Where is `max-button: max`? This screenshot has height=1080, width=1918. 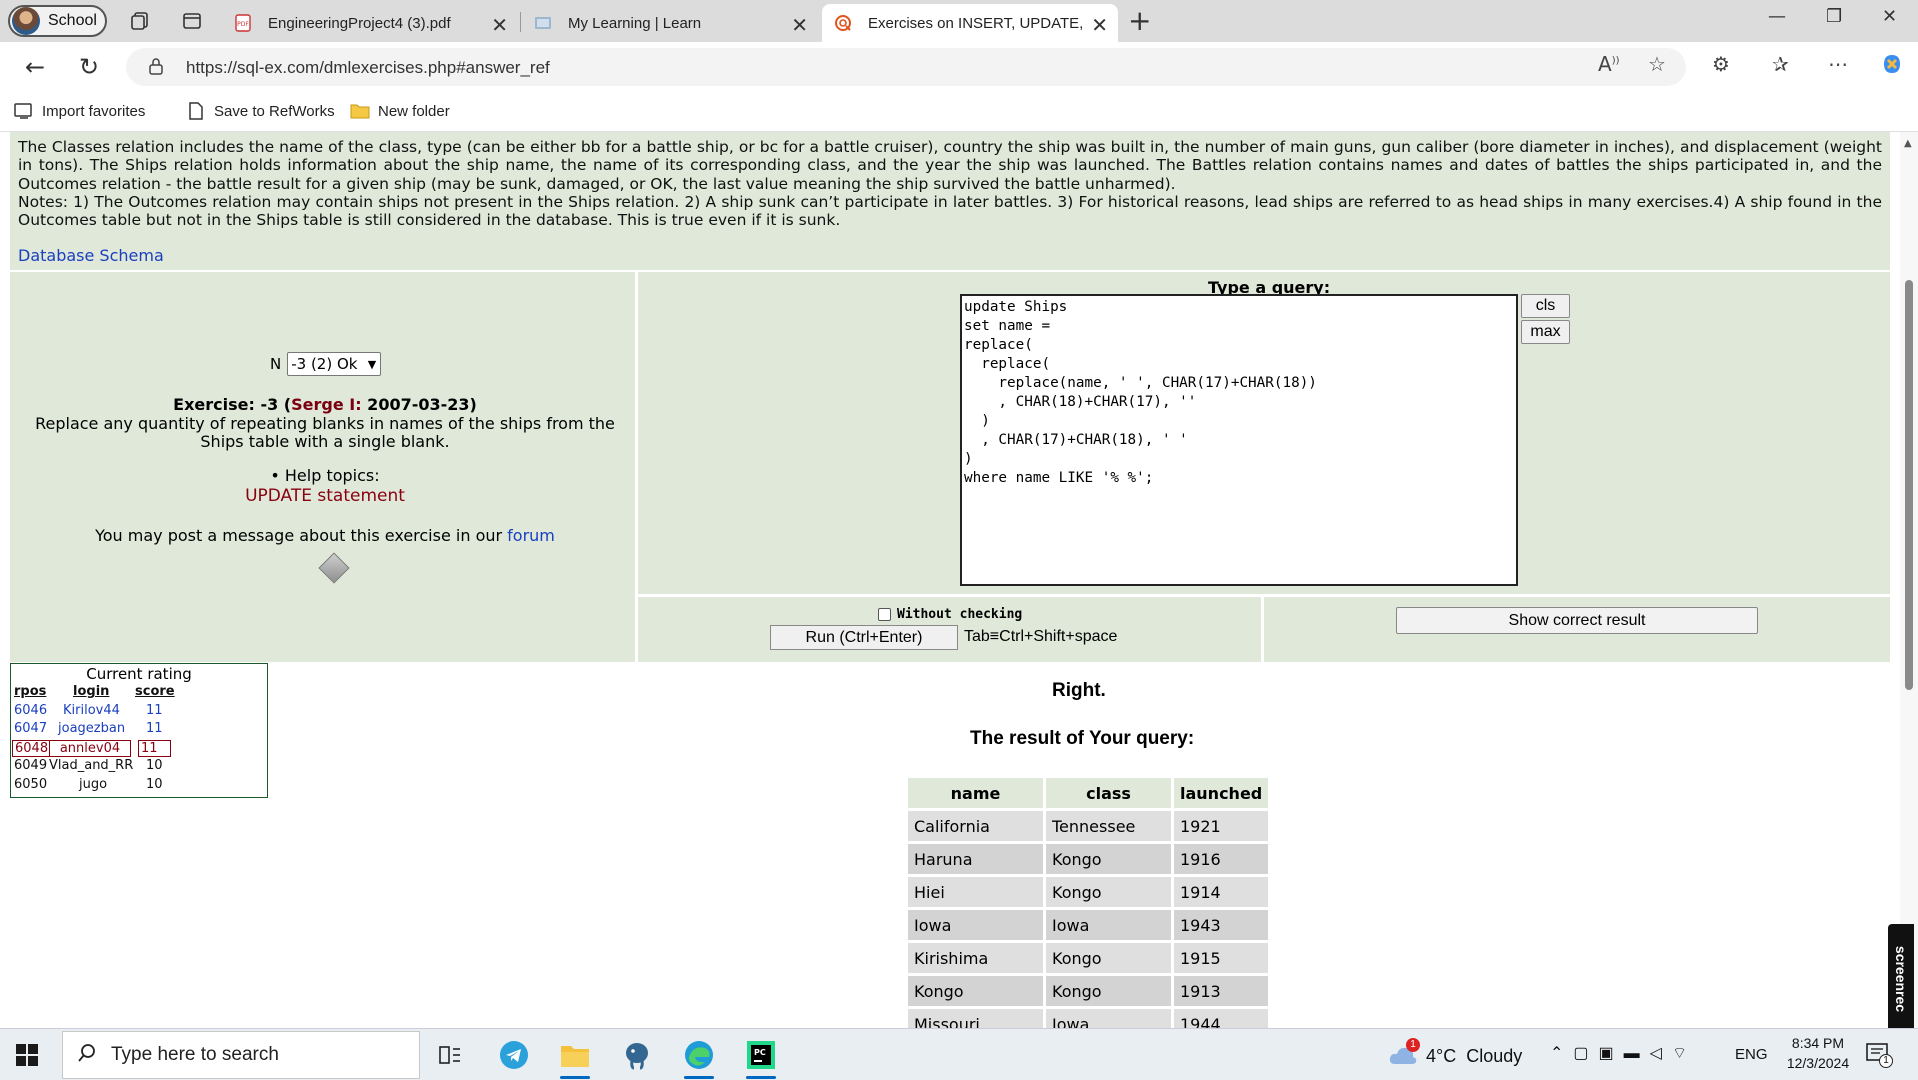 max-button: max is located at coordinates (1545, 332).